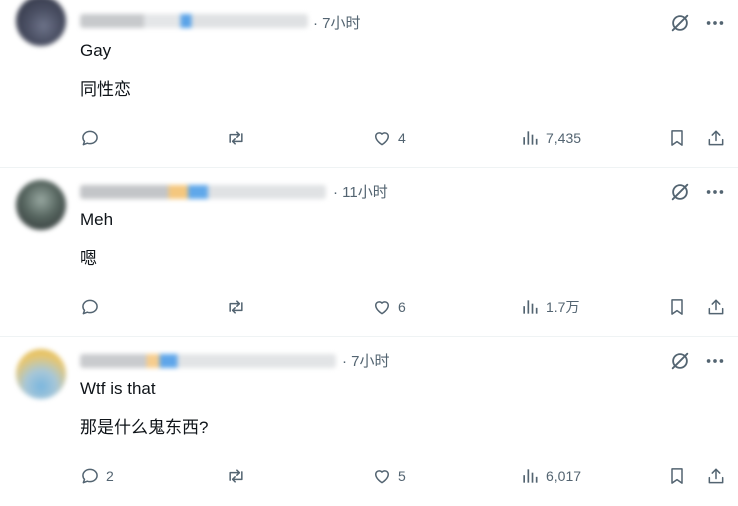 Image resolution: width=738 pixels, height=506 pixels. I want to click on action-bar: 2 5 6,017, so click(369, 476).